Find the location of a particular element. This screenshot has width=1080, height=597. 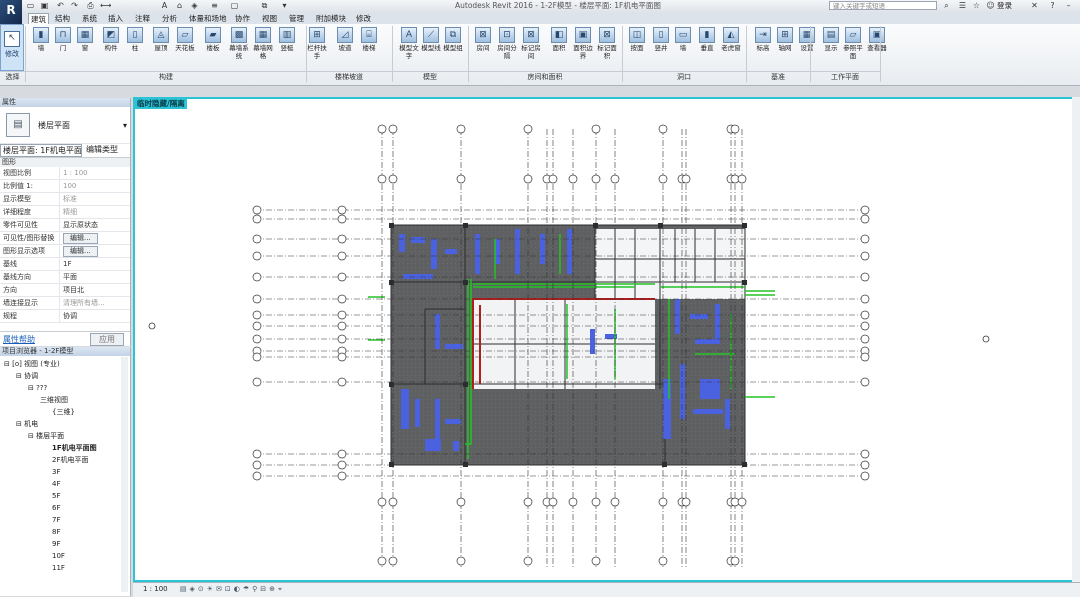

properties-help-link: 属性帮助 is located at coordinates (19, 339).